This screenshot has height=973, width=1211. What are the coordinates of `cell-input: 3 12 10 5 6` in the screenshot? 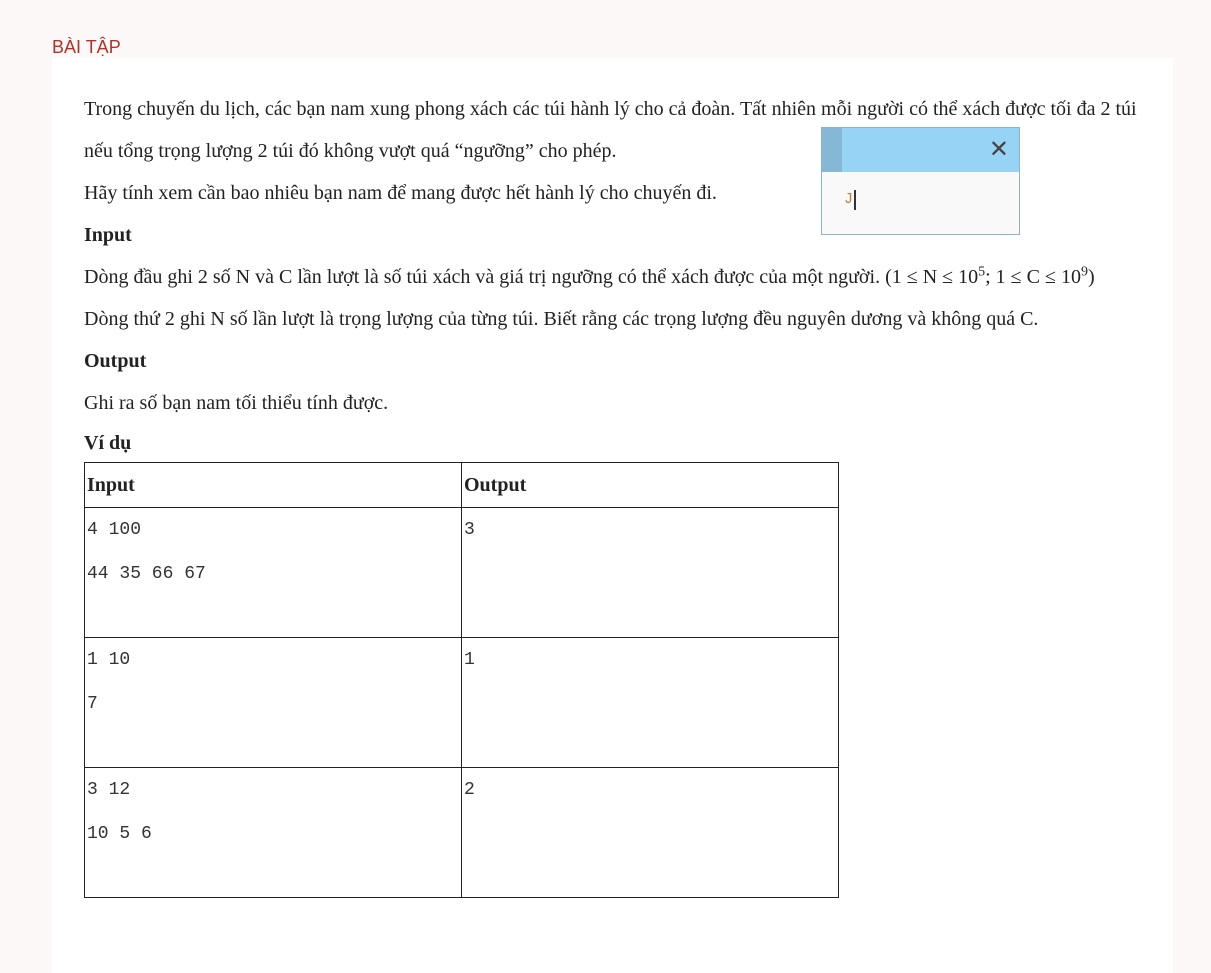 It's located at (273, 832).